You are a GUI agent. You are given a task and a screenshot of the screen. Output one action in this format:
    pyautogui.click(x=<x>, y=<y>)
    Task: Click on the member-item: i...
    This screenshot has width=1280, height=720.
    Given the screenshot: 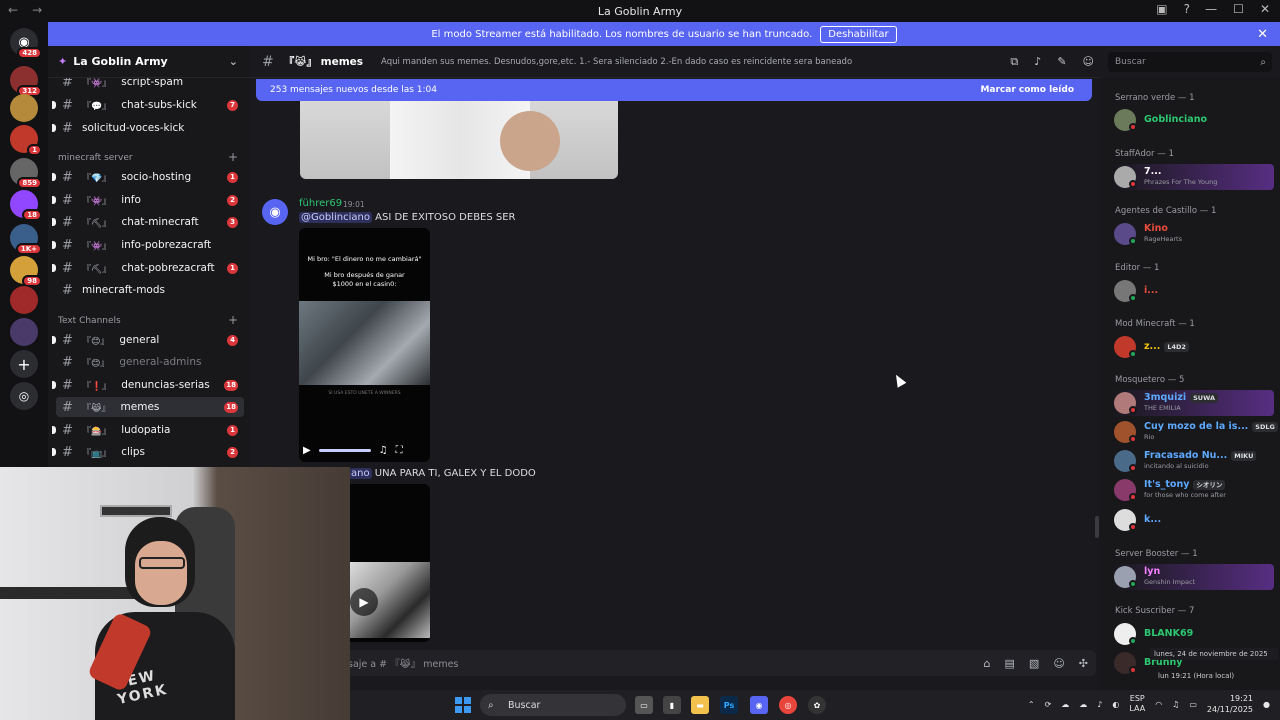 What is the action you would take?
    pyautogui.click(x=1193, y=291)
    